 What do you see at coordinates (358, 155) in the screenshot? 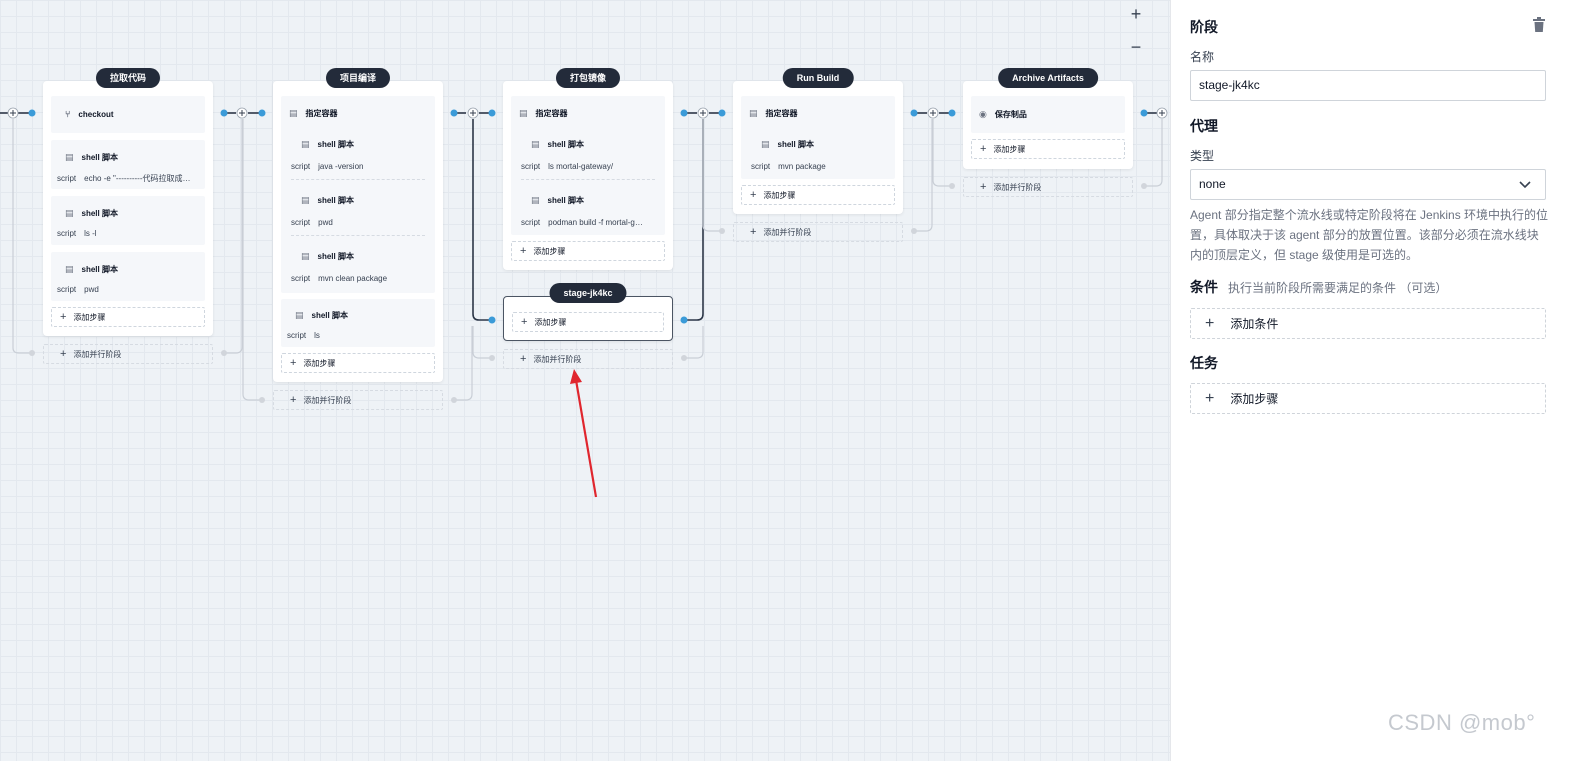
I see `nested-step-shell: ▤ shell 脚本 script java -version` at bounding box center [358, 155].